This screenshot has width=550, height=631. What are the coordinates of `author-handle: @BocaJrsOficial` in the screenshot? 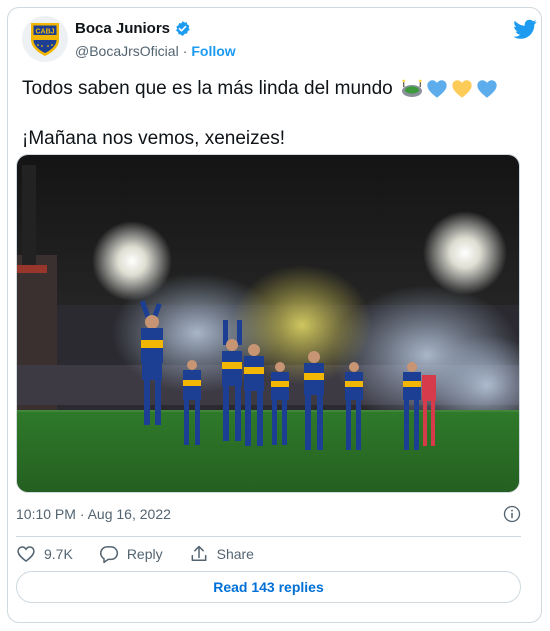 It's located at (127, 51).